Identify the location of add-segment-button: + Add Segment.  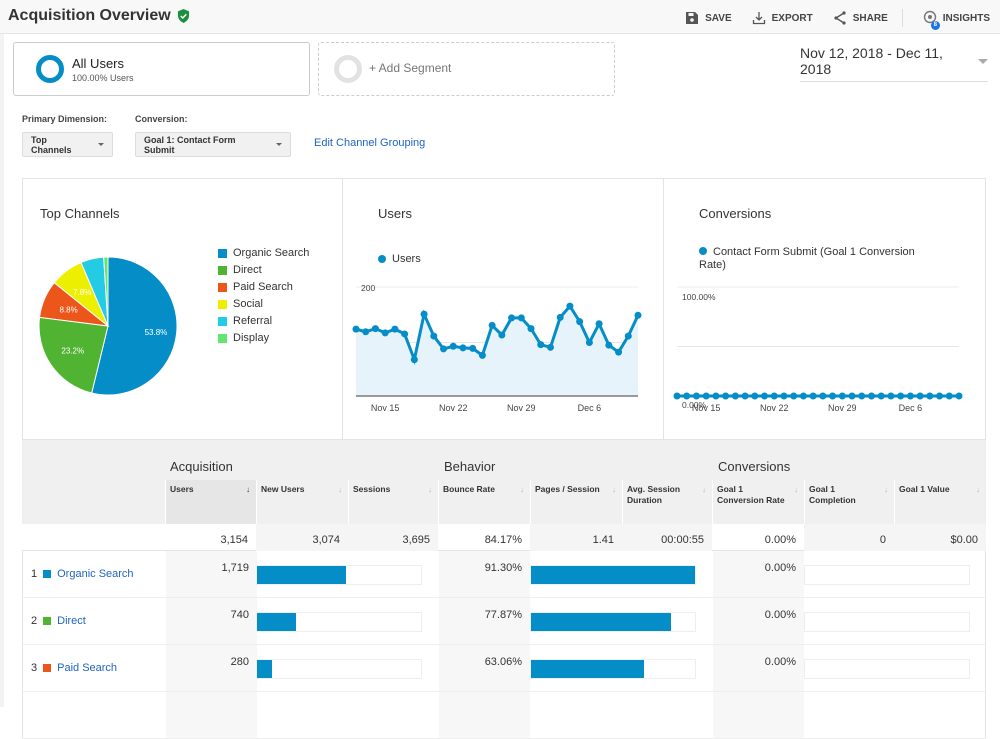
(466, 69).